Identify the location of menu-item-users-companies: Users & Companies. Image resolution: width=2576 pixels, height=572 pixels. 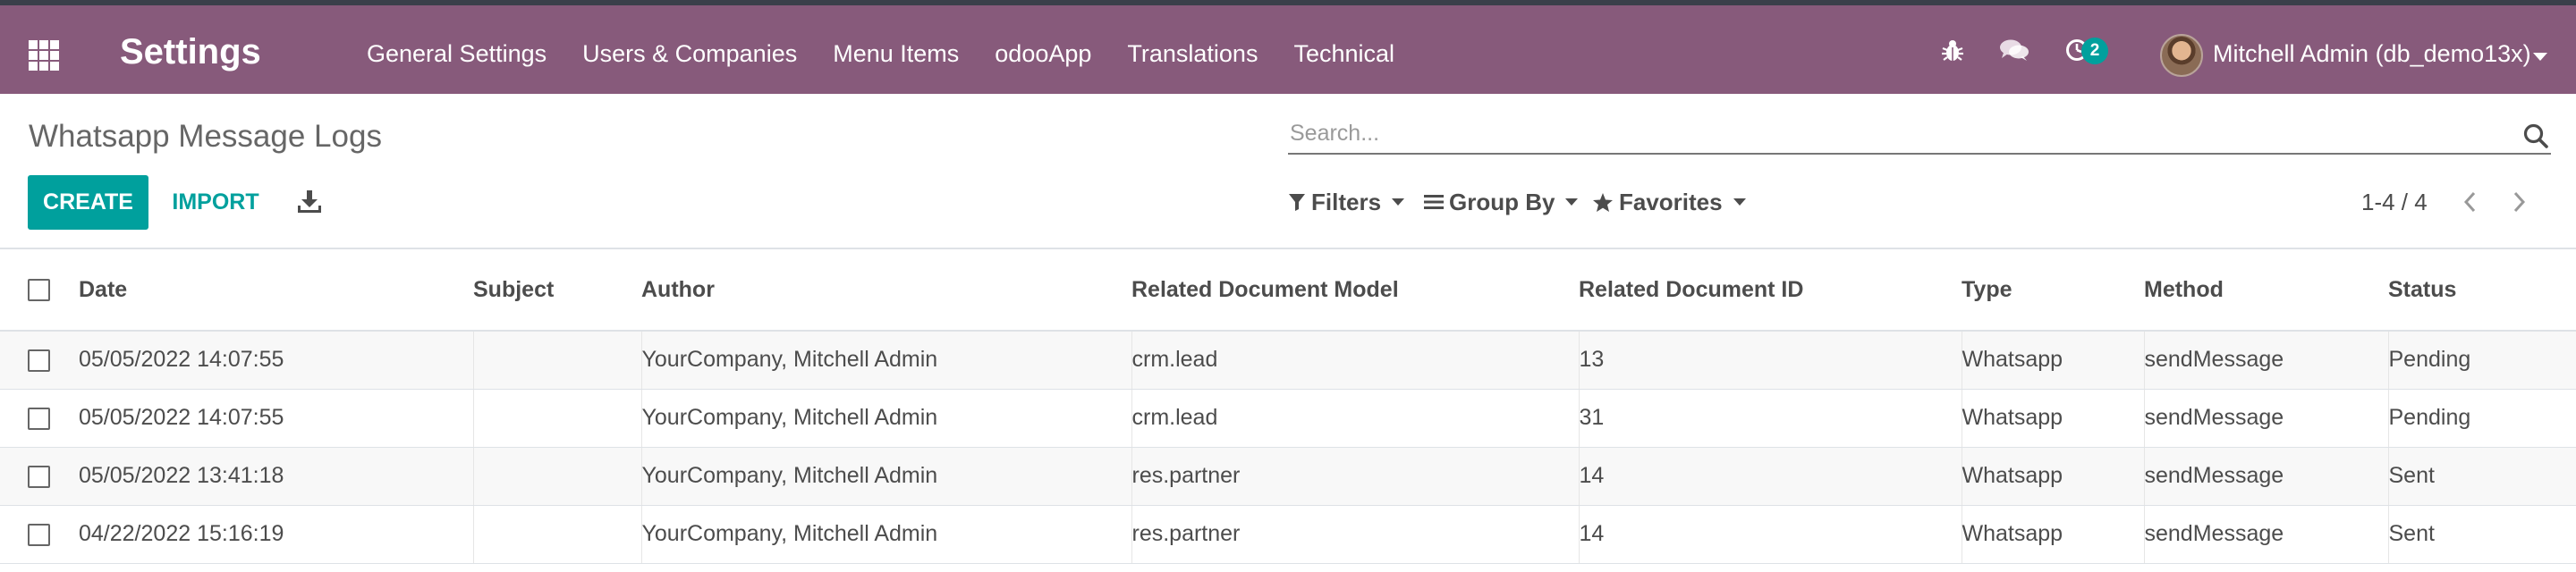
(689, 54).